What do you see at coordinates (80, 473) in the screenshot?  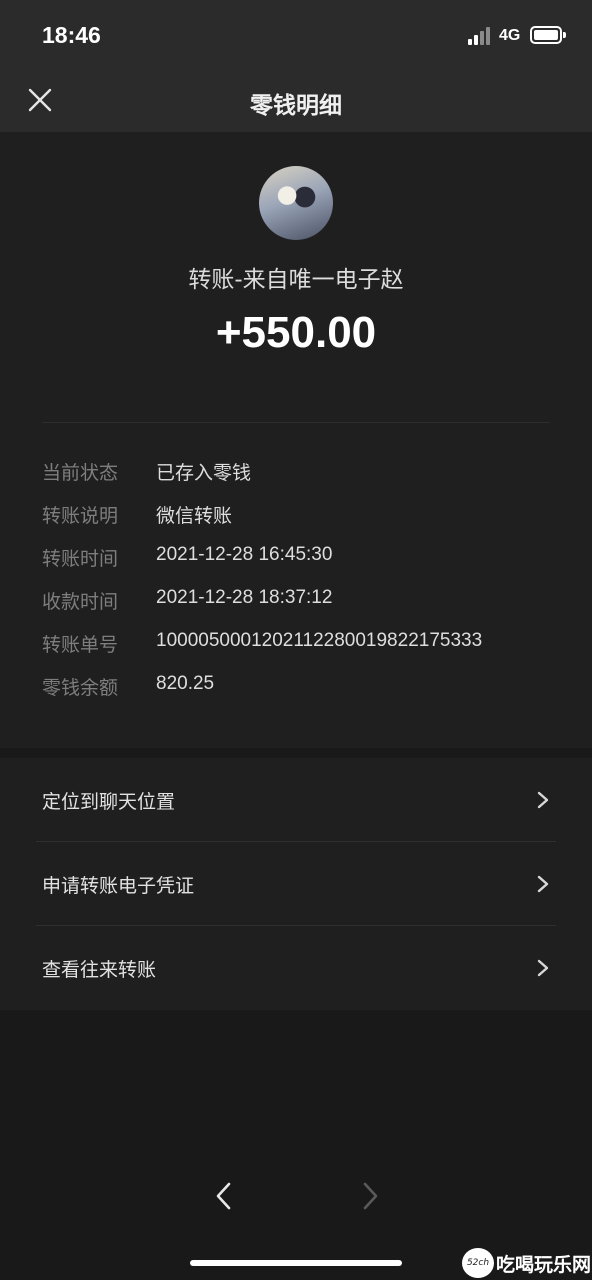 I see `detail-label: 当前状态` at bounding box center [80, 473].